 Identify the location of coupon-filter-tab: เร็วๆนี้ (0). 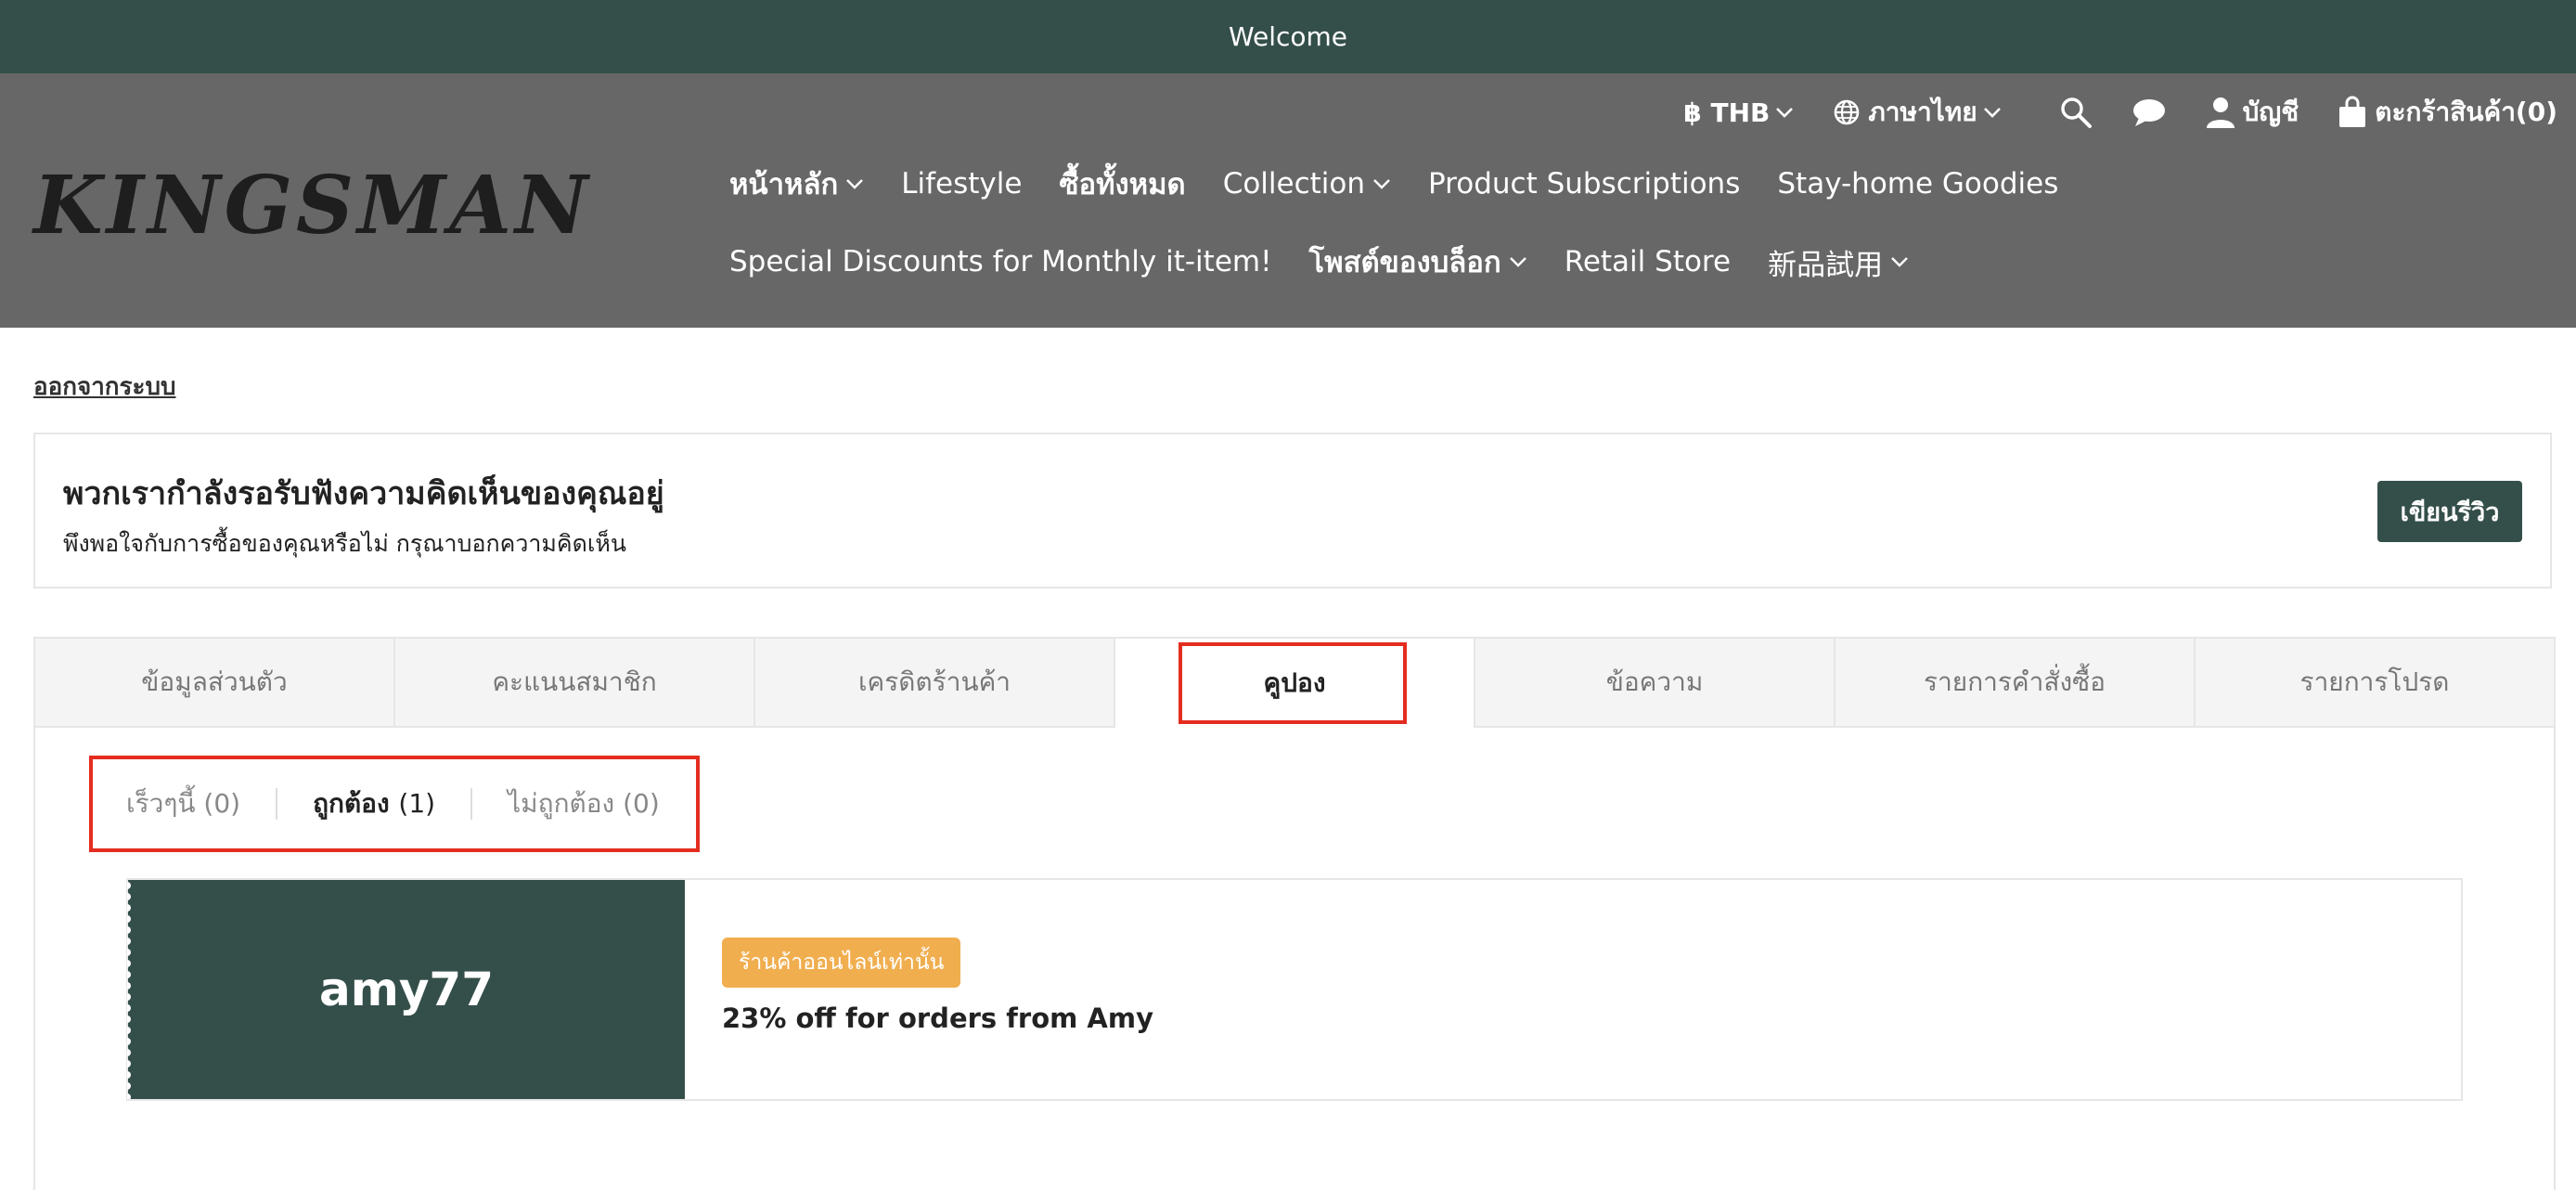
(183, 803).